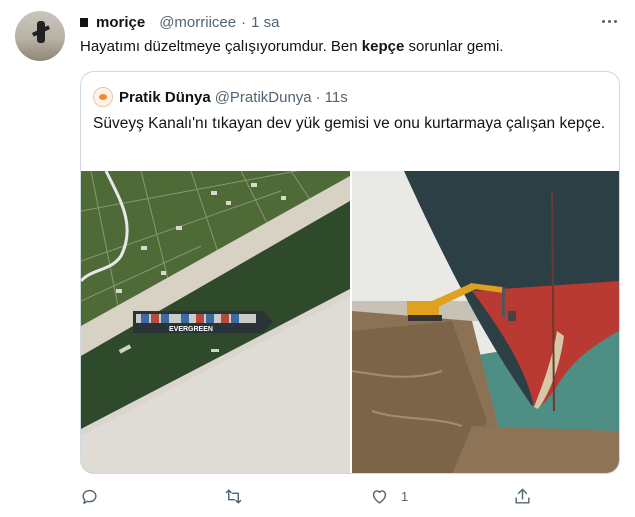  What do you see at coordinates (612, 21) in the screenshot?
I see `more-options-icon` at bounding box center [612, 21].